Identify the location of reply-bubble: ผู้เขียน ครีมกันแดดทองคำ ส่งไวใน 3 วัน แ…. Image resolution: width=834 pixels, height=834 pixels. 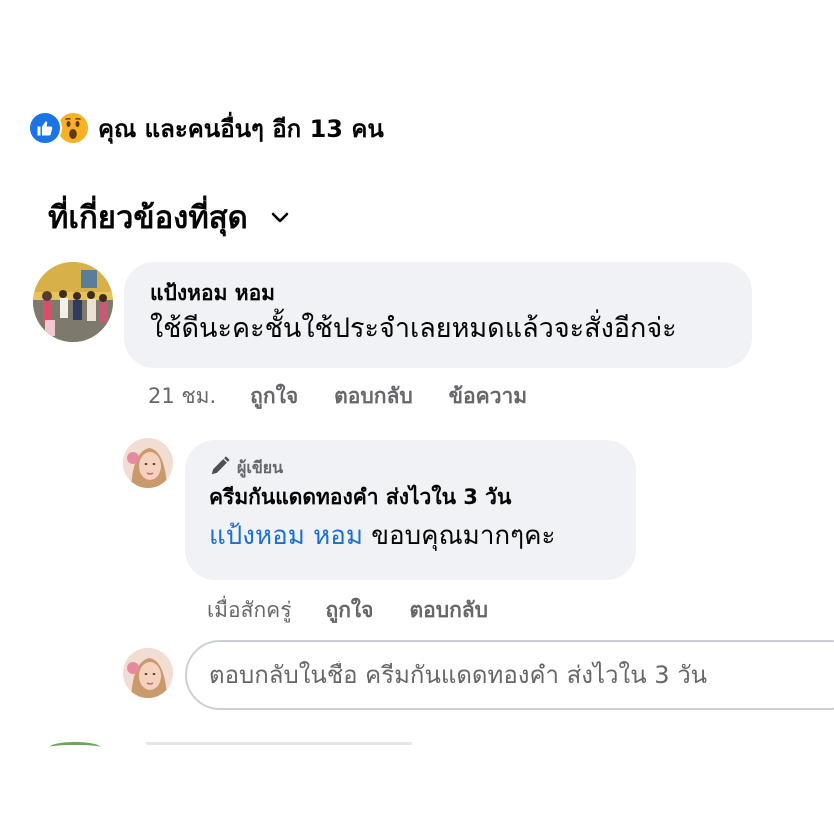
(410, 510).